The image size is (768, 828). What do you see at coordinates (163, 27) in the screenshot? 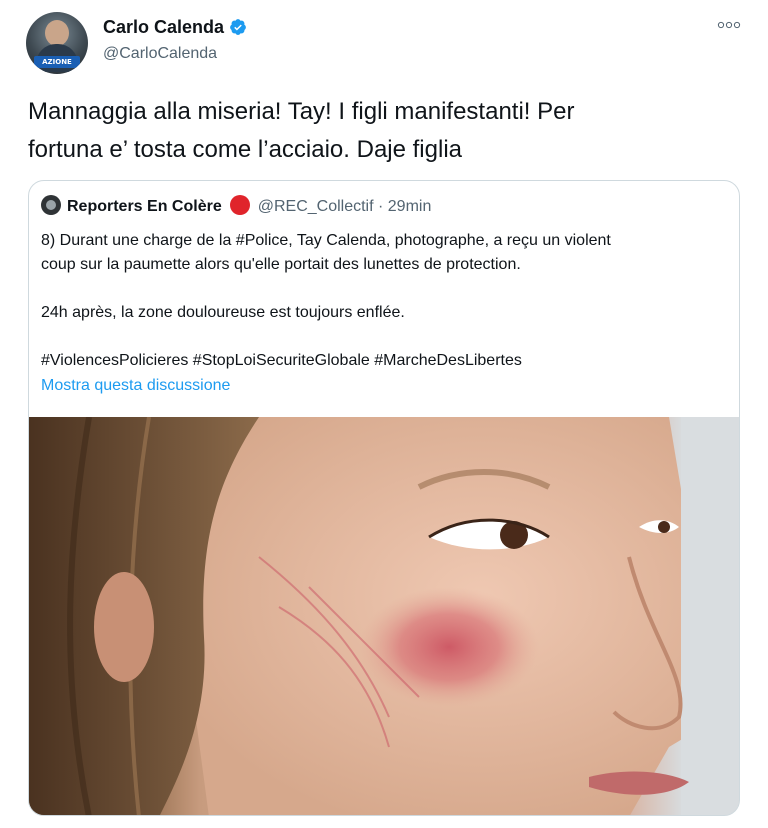
I see `author-name: Carlo Calenda` at bounding box center [163, 27].